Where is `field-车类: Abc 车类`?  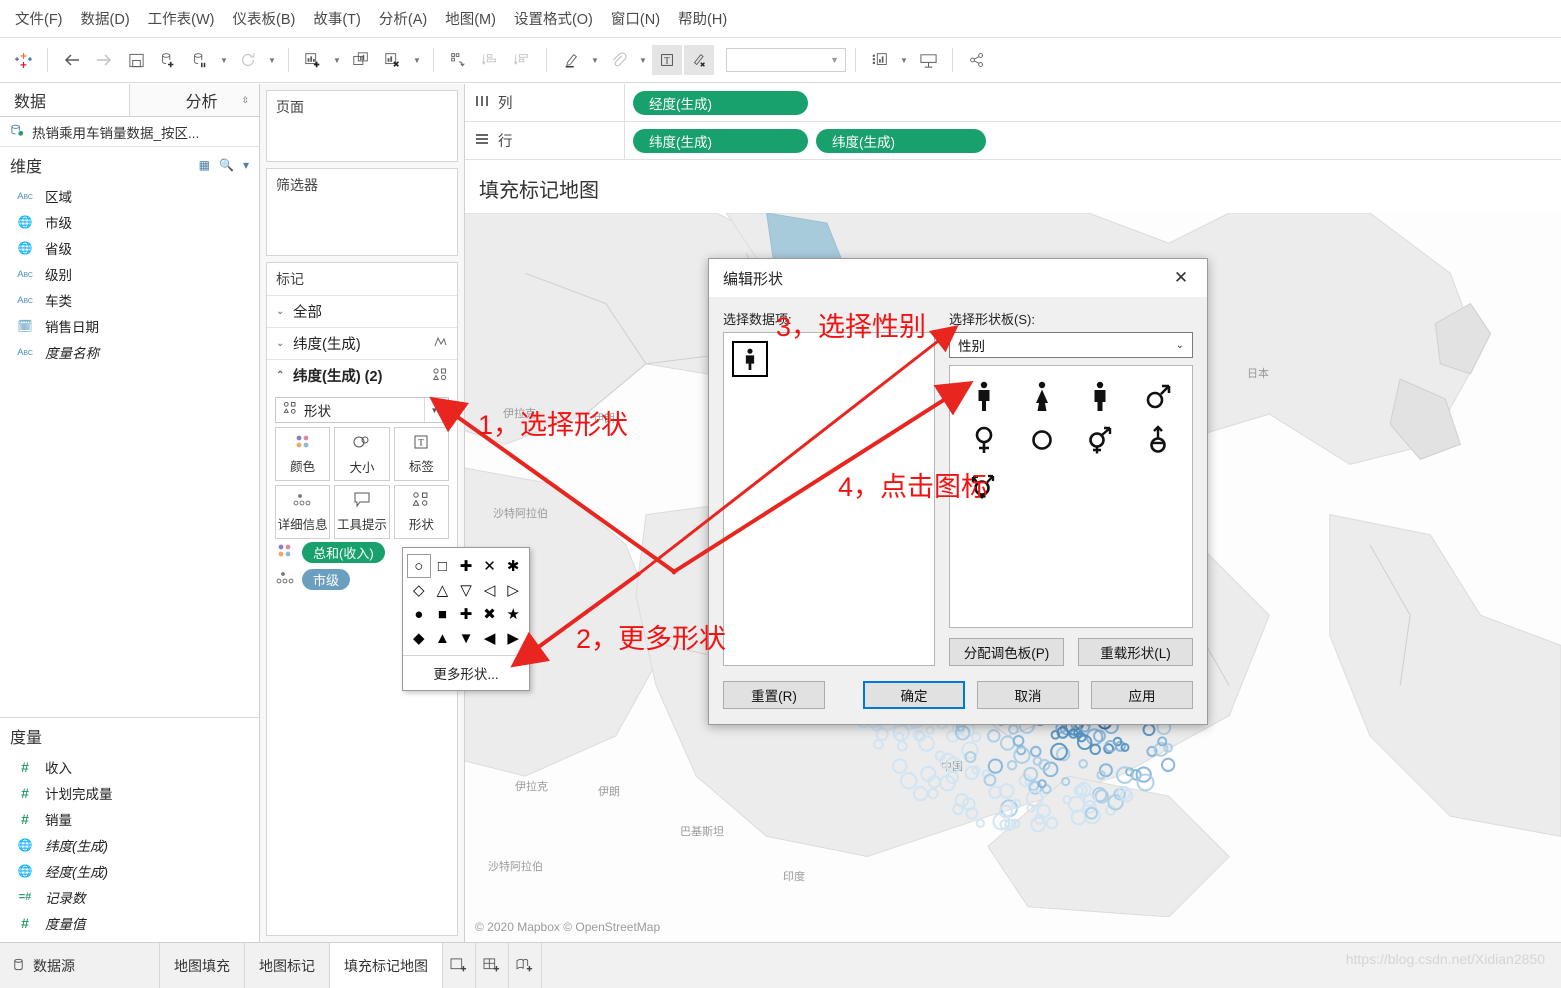 field-车类: Abc 车类 is located at coordinates (129, 300).